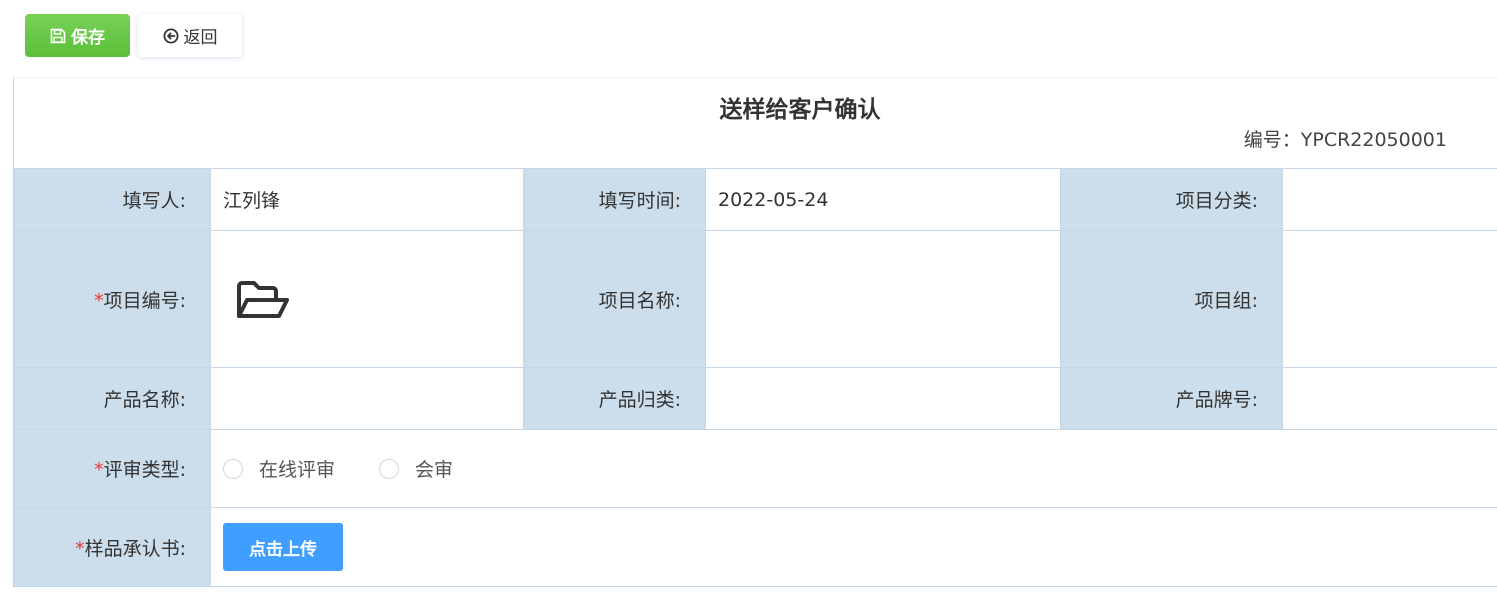  I want to click on document-code-label: 编号：, so click(1272, 140).